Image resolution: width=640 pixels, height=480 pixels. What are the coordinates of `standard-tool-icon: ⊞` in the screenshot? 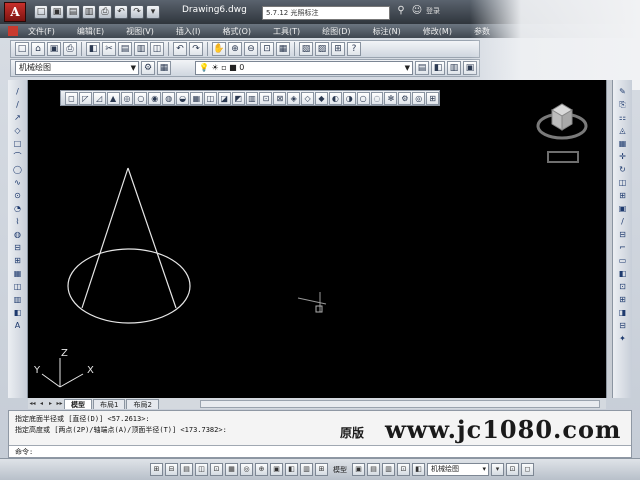 It's located at (338, 49).